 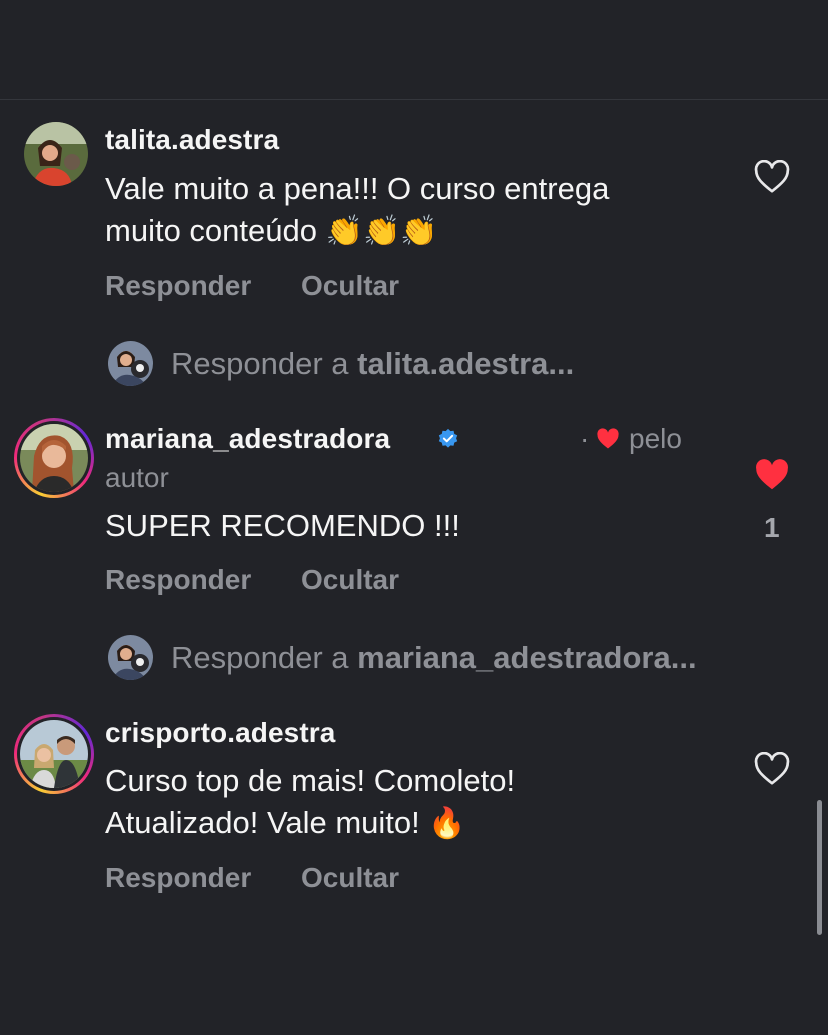 I want to click on comment-text-line: muito conteúdo 👏👏👏, so click(x=425, y=231).